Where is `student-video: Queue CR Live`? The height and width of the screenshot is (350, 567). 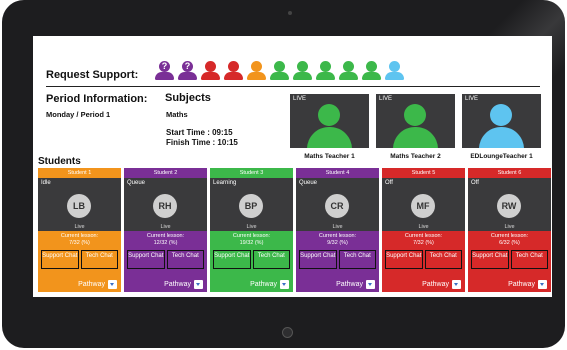
student-video: Queue CR Live is located at coordinates (337, 204).